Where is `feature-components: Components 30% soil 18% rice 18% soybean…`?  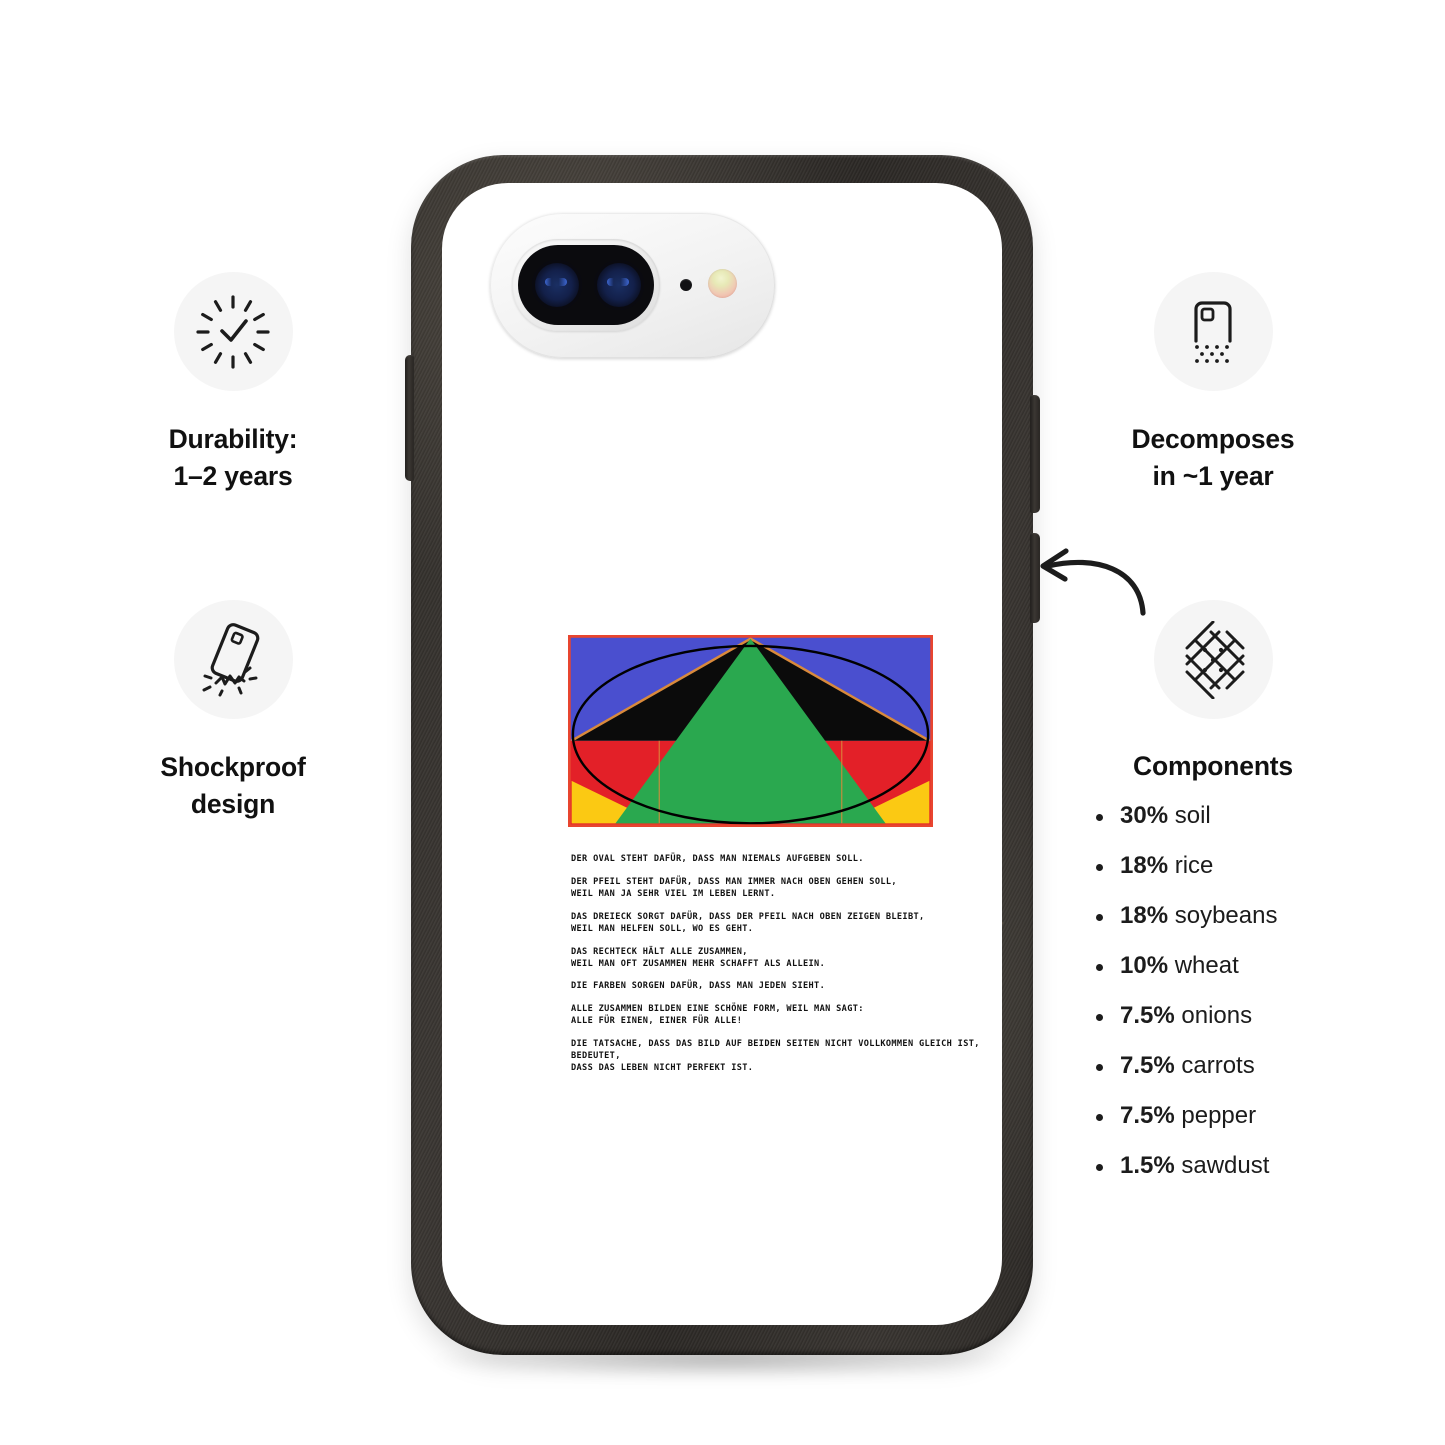
feature-components: Components 30% soil 18% rice 18% soybean… is located at coordinates (1213, 902).